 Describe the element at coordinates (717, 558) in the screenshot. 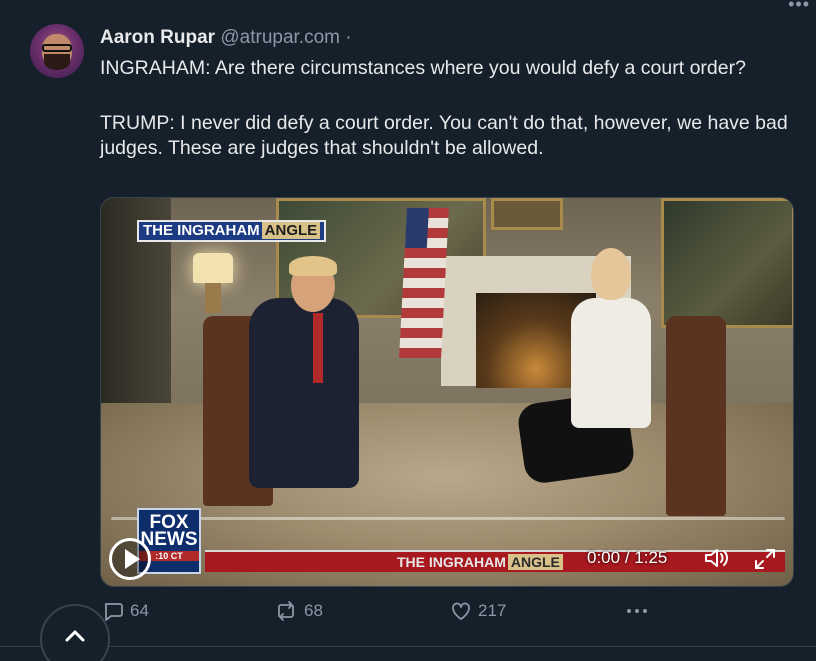

I see `volume-icon` at that location.